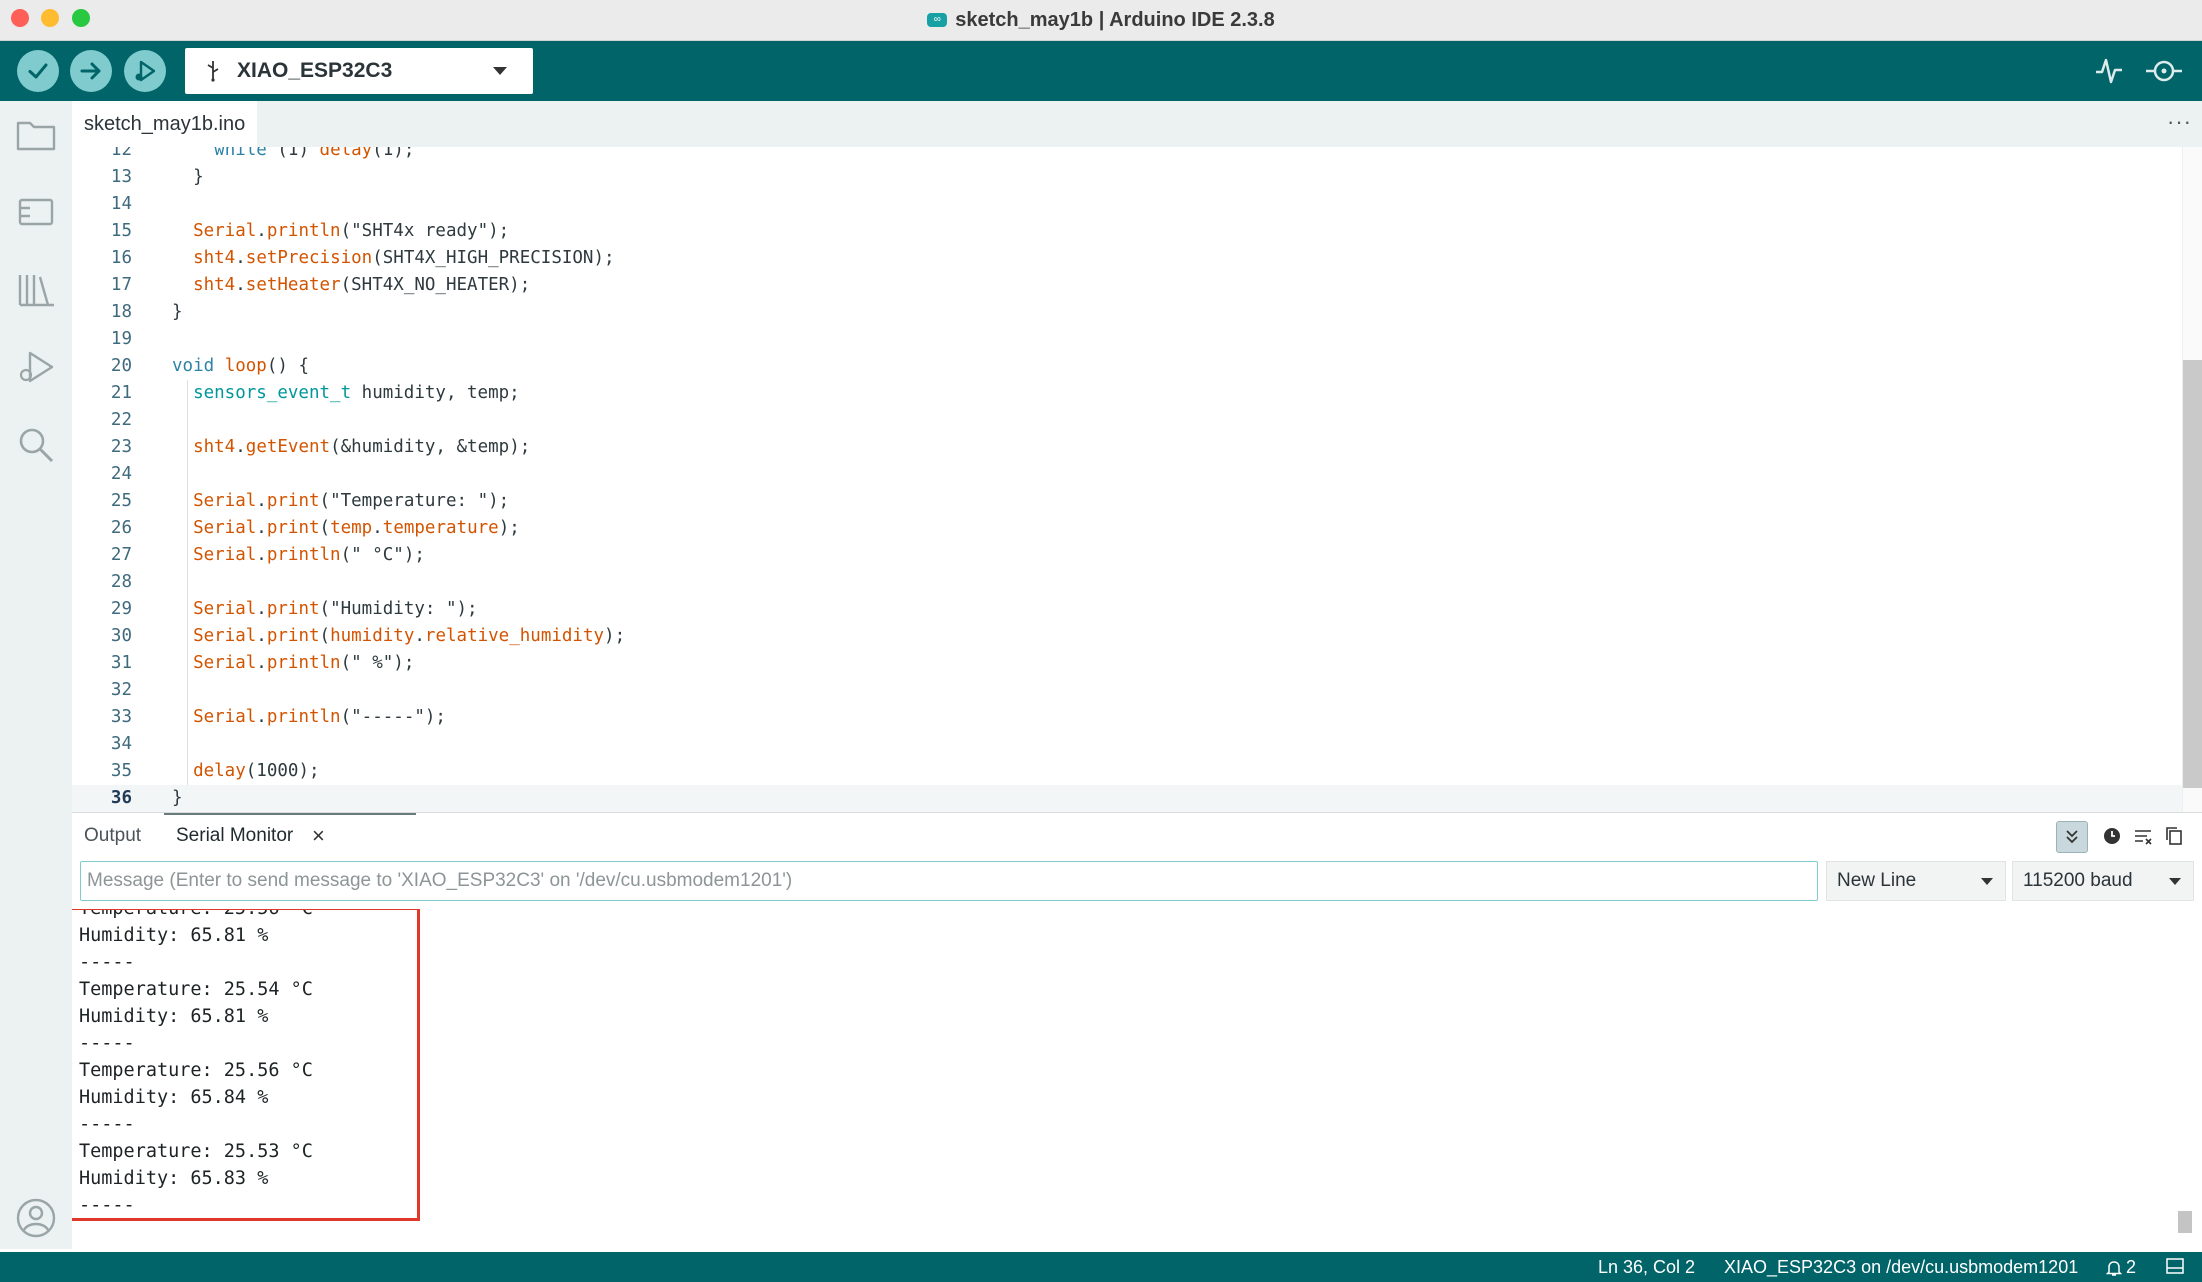  I want to click on notifications: 2, so click(2121, 1267).